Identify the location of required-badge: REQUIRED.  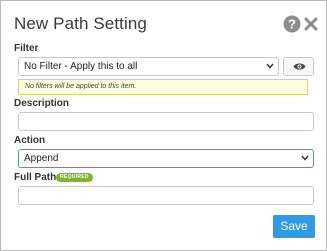
(74, 177).